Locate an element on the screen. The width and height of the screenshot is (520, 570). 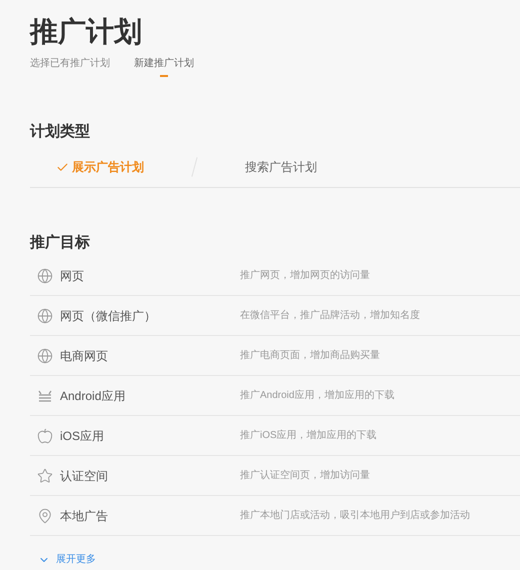
goal-description: 推广本地门店或活动，吸引本地用户到店或参加活动 is located at coordinates (355, 515).